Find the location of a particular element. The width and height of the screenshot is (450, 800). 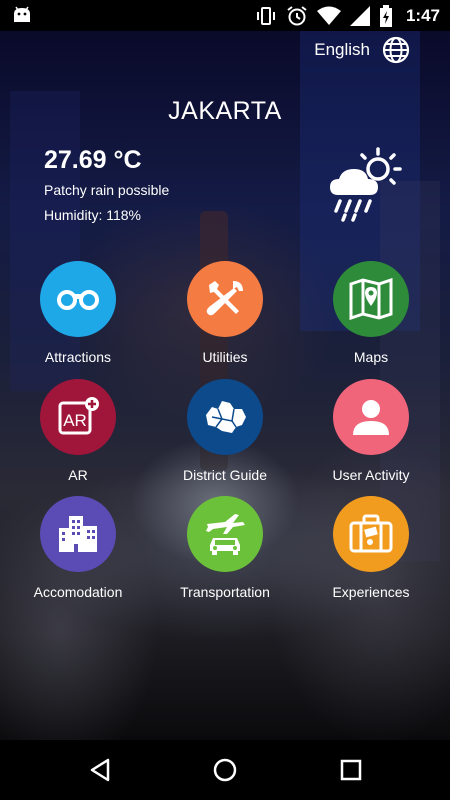

android-icon is located at coordinates (22, 14).